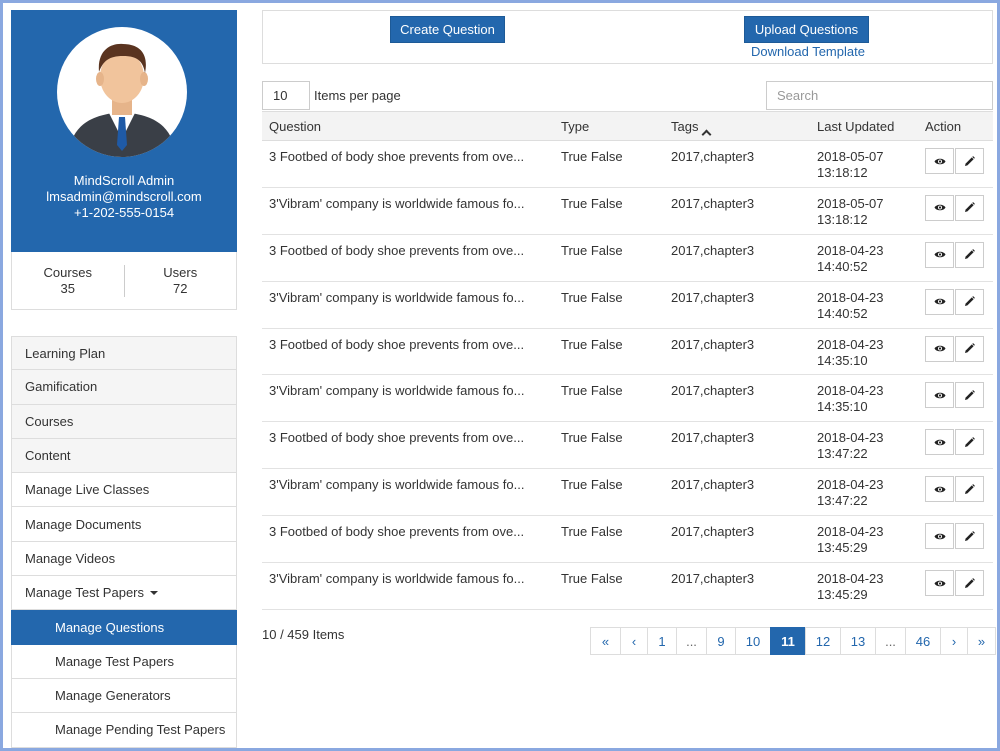 The height and width of the screenshot is (751, 1000). I want to click on pagination-item: ›, so click(954, 641).